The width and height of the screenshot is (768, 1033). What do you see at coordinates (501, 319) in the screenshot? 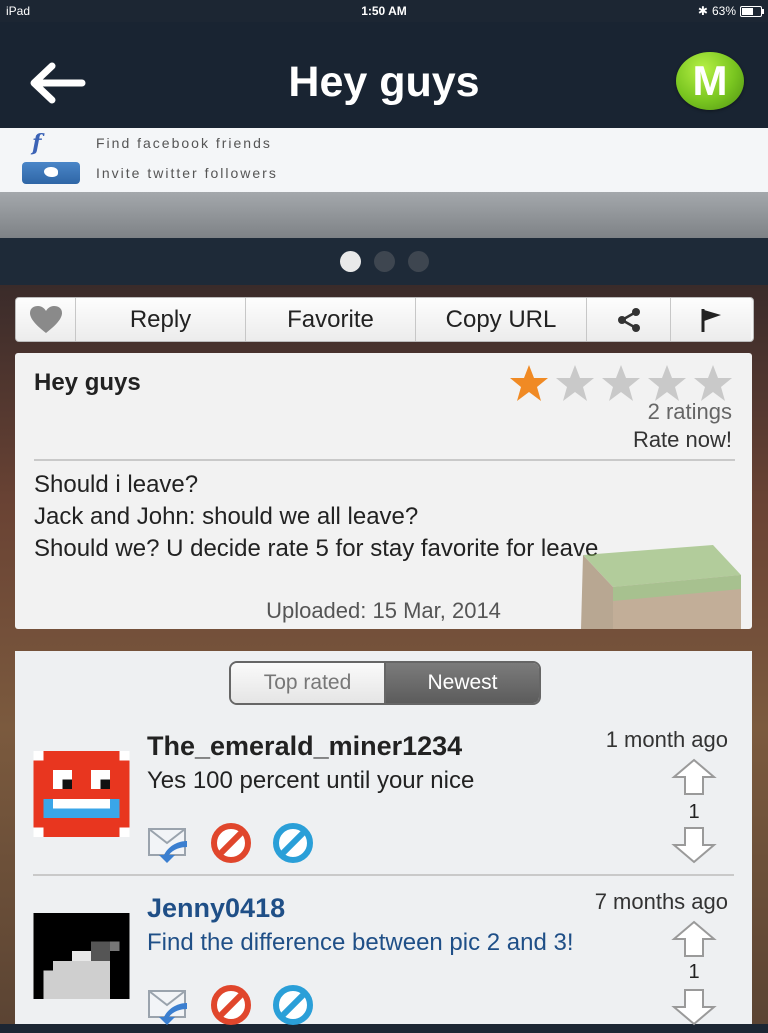
I see `copy-url-button: Copy URL` at bounding box center [501, 319].